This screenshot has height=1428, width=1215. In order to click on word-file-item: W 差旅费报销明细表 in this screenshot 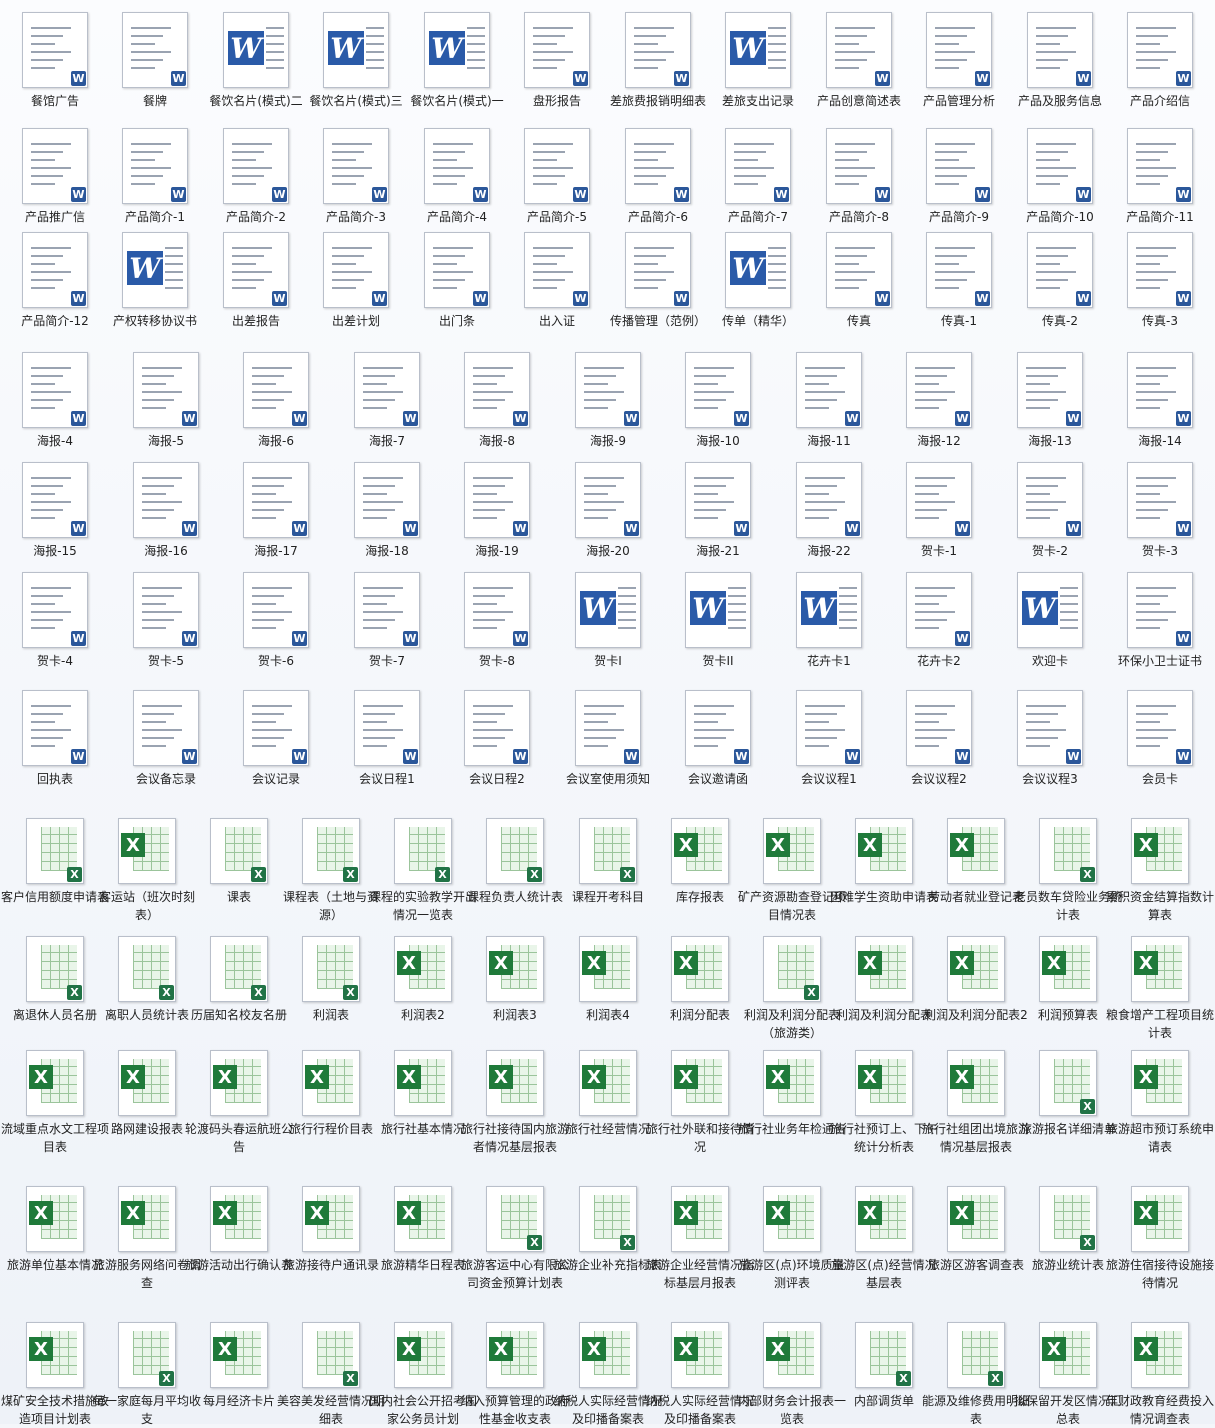, I will do `click(658, 61)`.